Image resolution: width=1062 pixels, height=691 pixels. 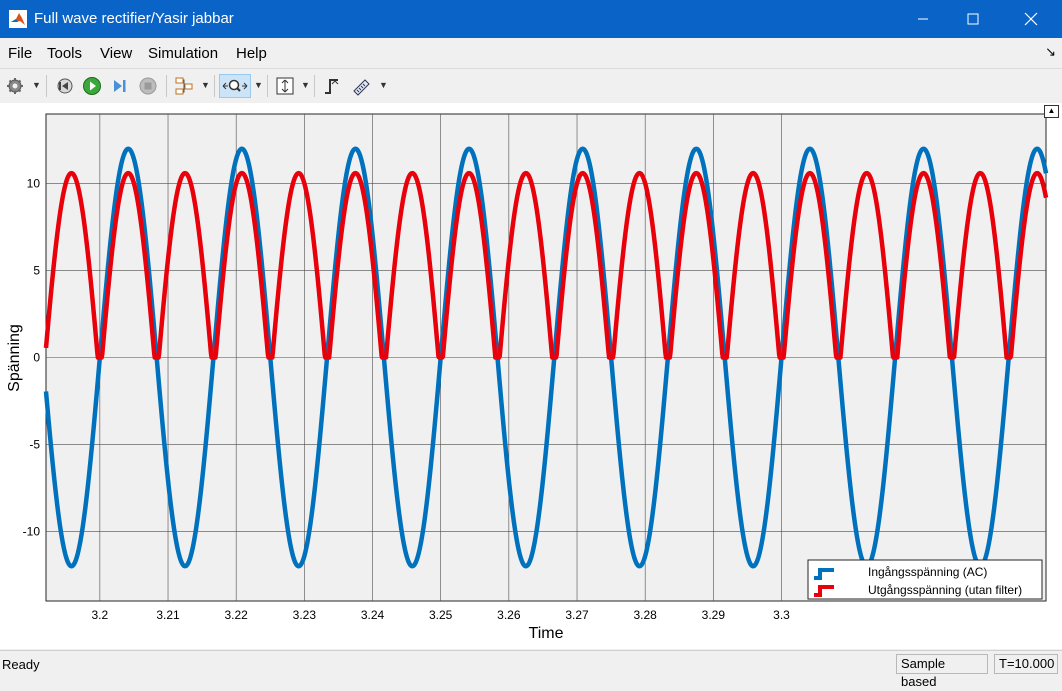 I want to click on x-tick-label: 3.28, so click(x=646, y=615).